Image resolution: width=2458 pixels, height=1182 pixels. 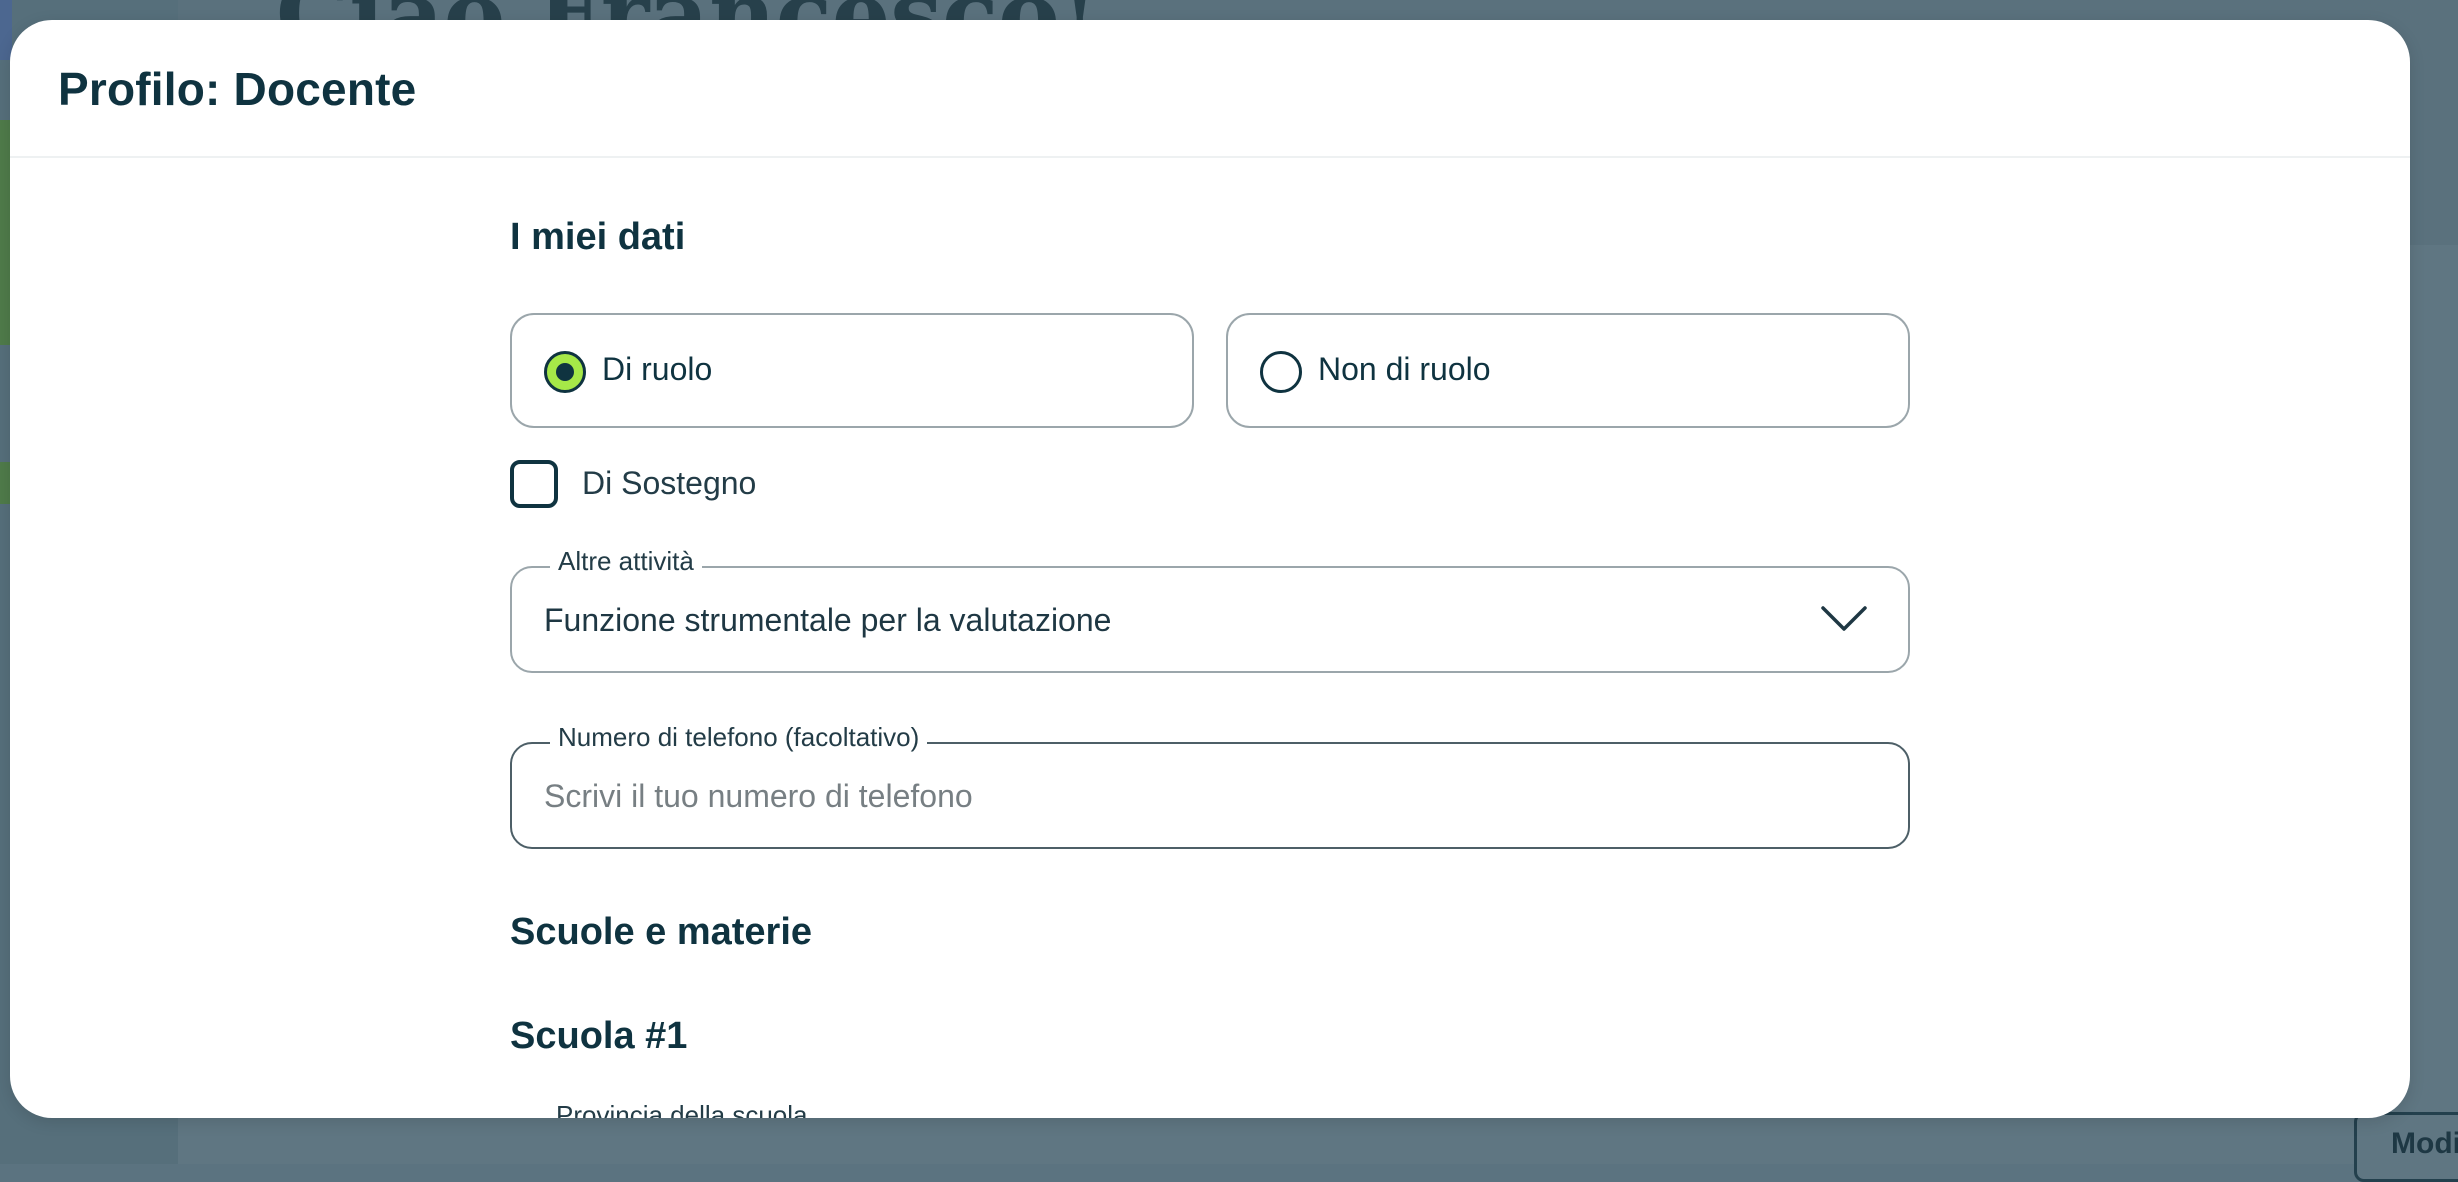 I want to click on other-activities-label: Altre attività, so click(x=626, y=561).